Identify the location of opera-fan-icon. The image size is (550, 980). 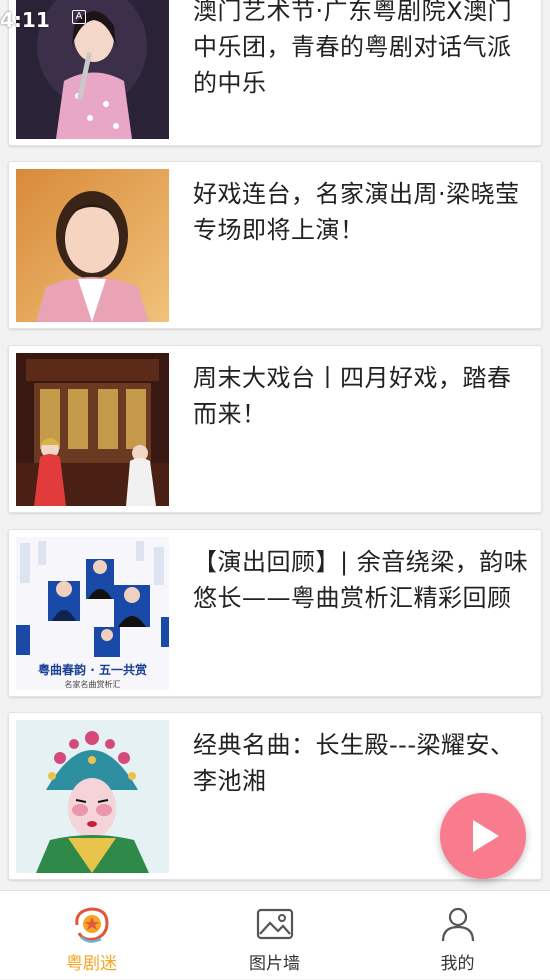
(92, 925).